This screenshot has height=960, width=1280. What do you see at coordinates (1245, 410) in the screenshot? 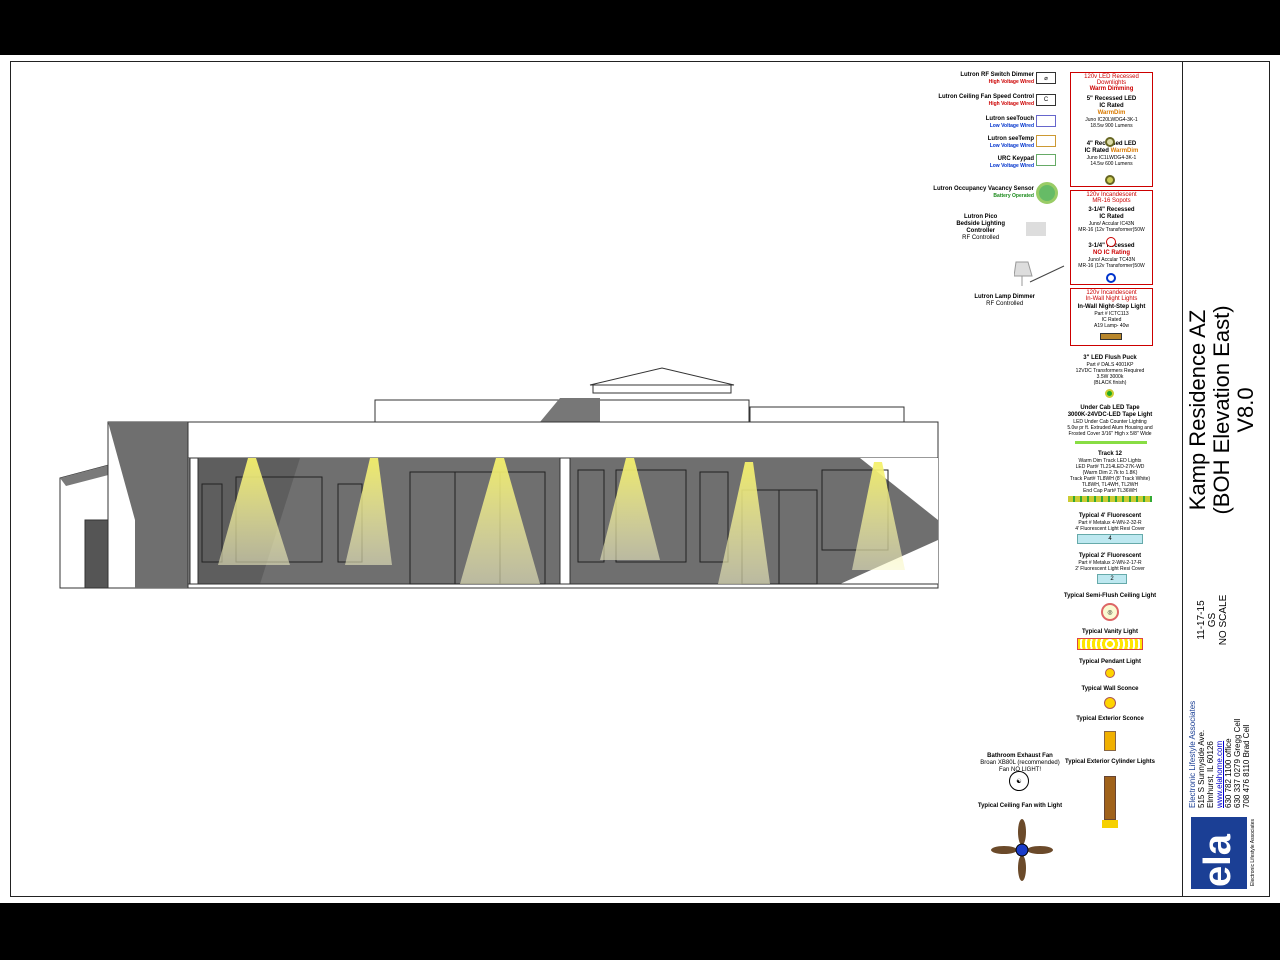
I see `project-version: V8.0` at bounding box center [1245, 410].